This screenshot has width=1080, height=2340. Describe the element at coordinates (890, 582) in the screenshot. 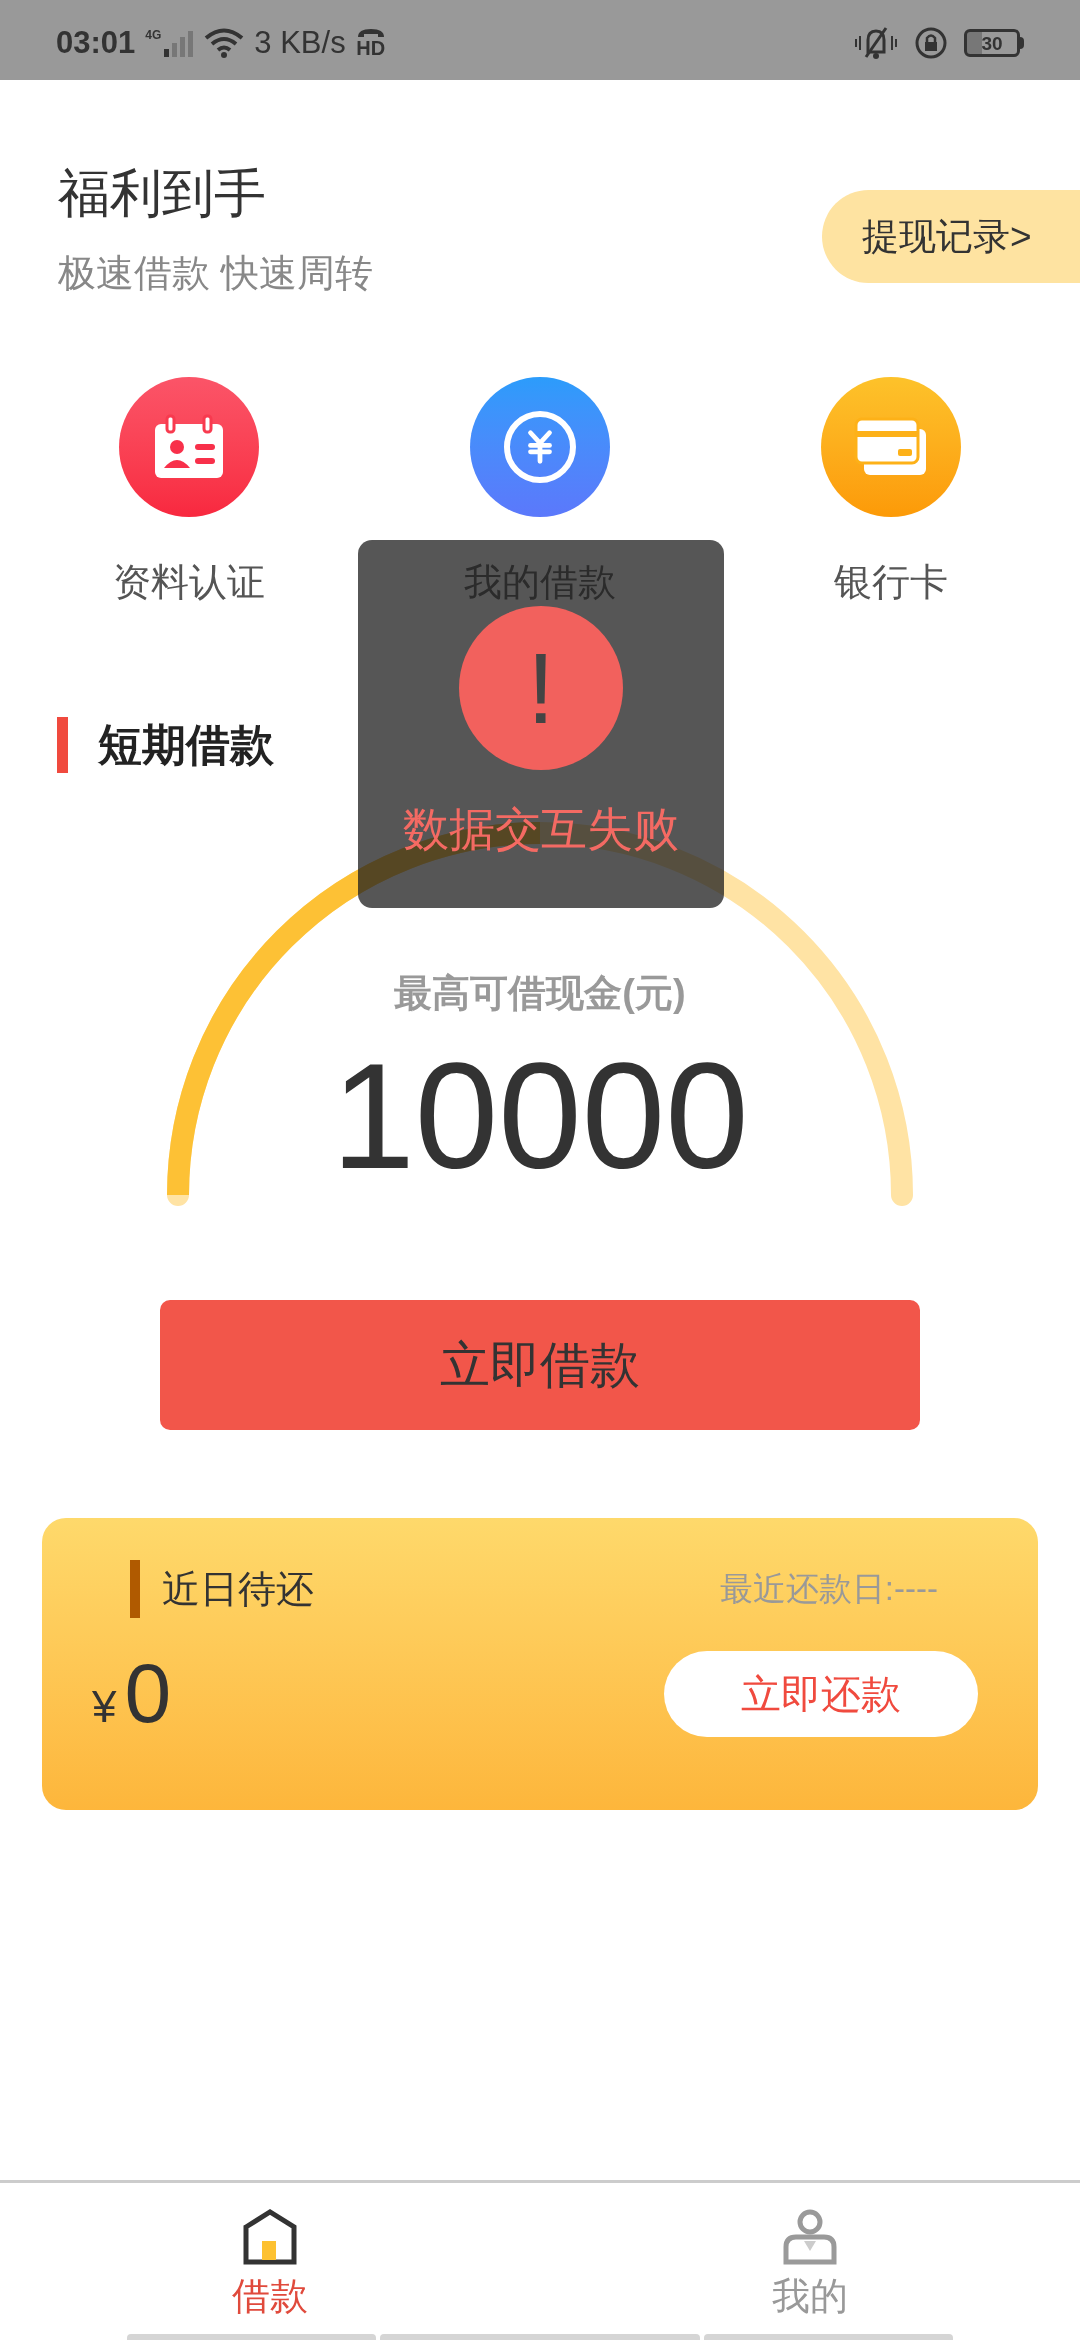

I see `shortcut-label: 银行卡` at that location.